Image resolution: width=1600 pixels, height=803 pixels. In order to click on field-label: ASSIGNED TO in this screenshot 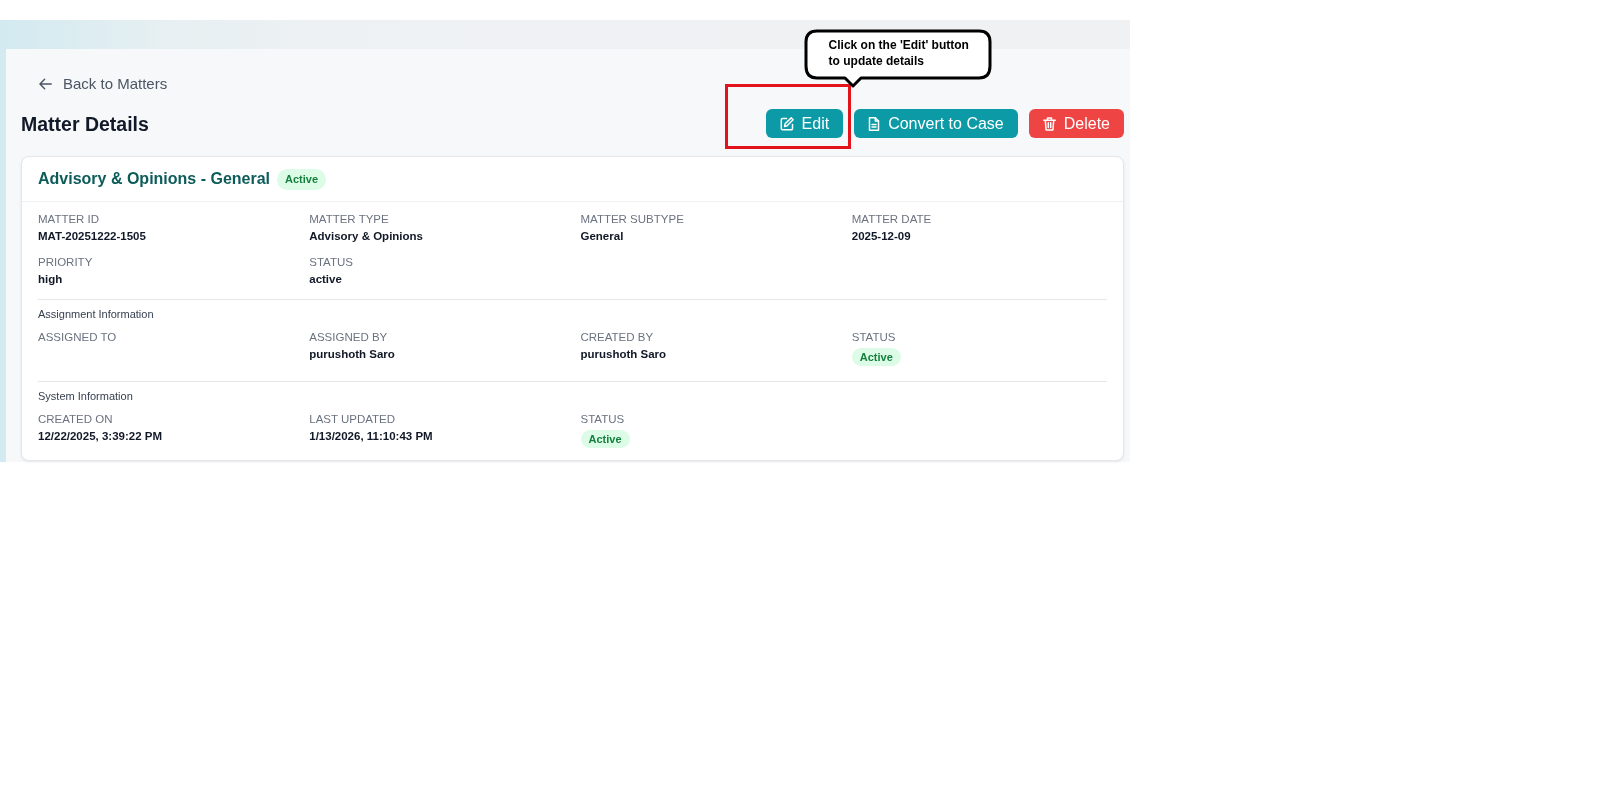, I will do `click(78, 337)`.